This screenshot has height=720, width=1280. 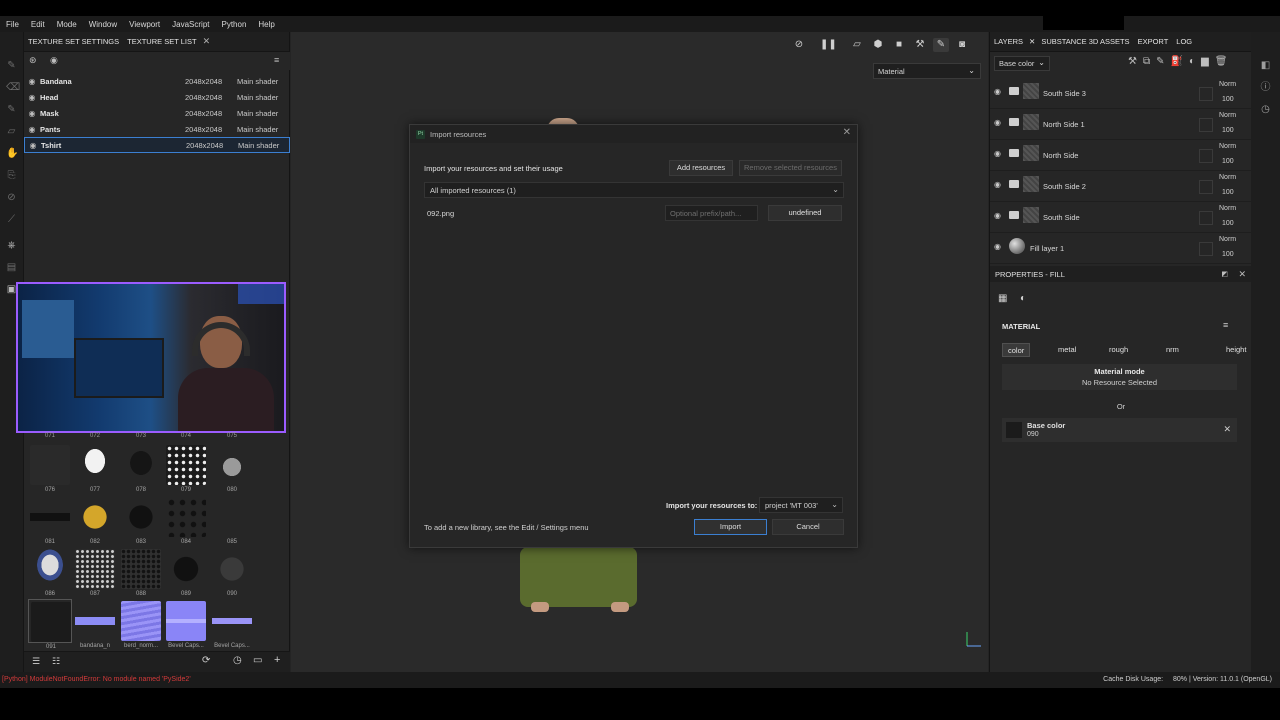 What do you see at coordinates (1067, 350) in the screenshot?
I see `channel-metal-button: metal` at bounding box center [1067, 350].